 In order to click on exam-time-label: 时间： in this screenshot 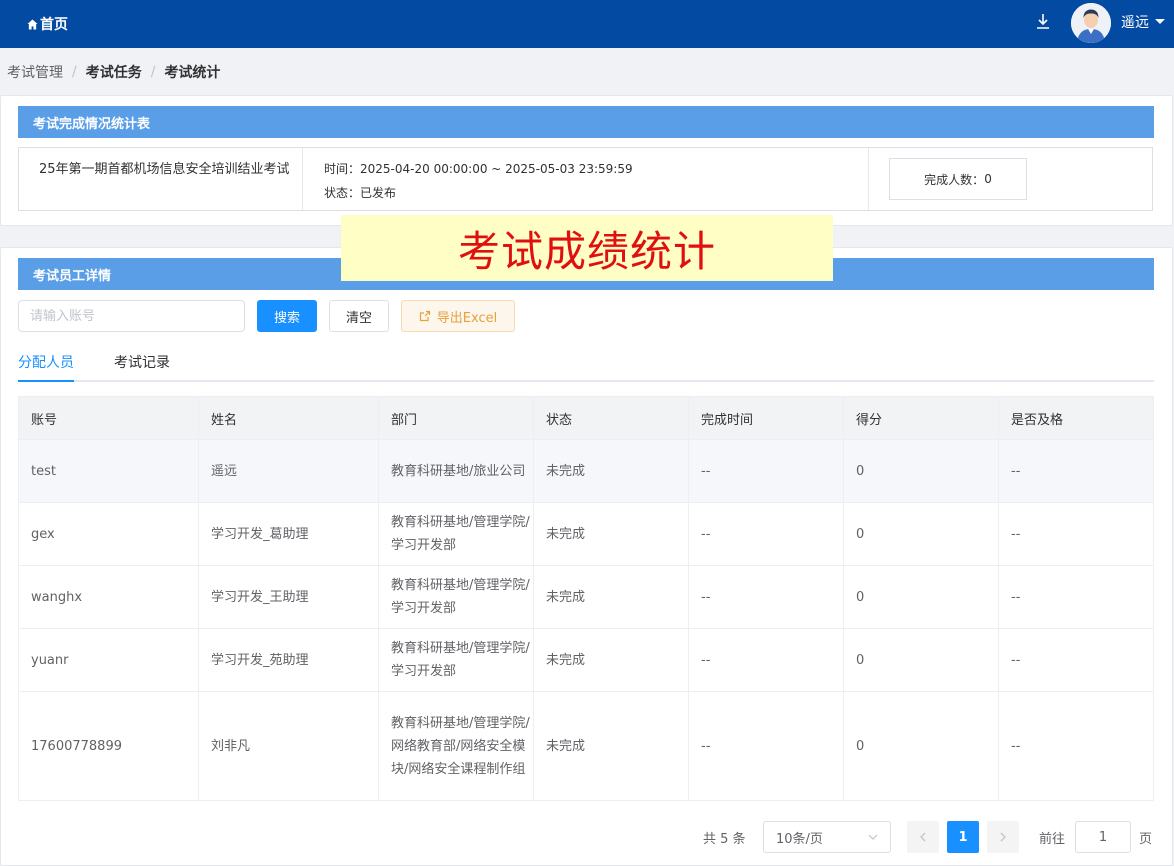, I will do `click(342, 169)`.